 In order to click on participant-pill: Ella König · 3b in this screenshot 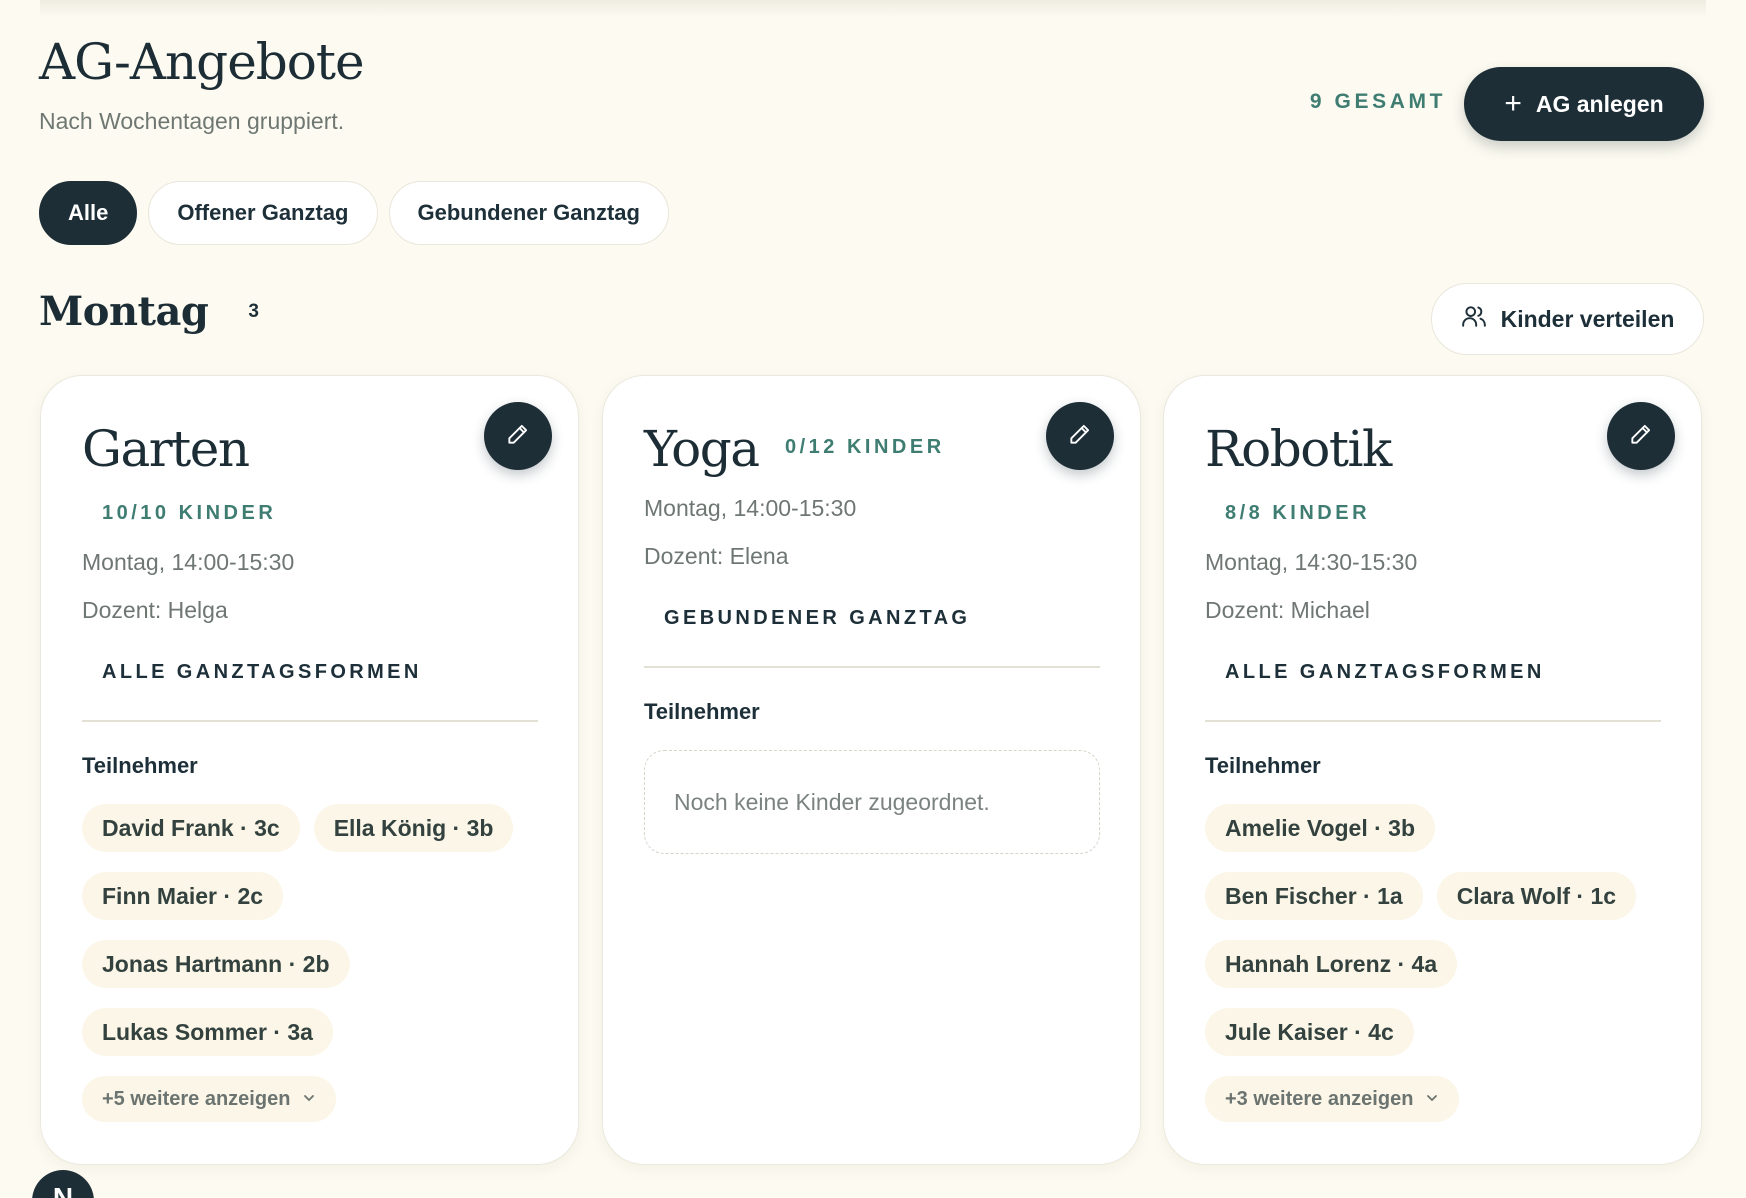, I will do `click(413, 828)`.